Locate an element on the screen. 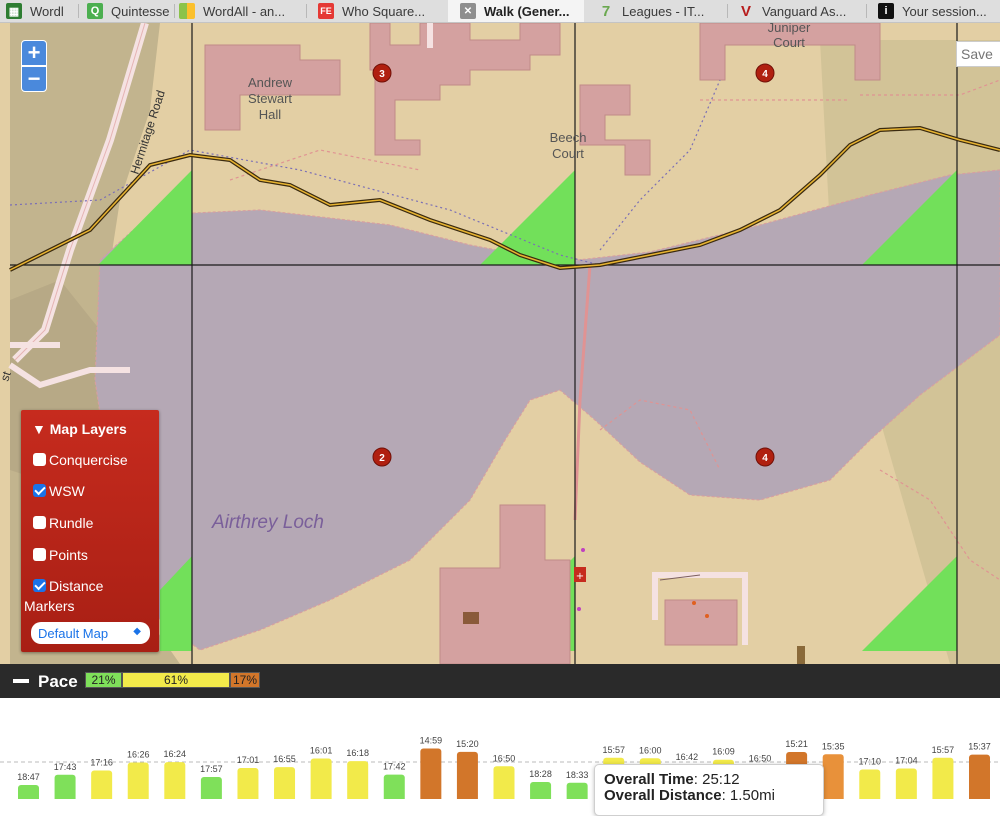 This screenshot has width=1000, height=816. split-label: 17:43 is located at coordinates (65, 767).